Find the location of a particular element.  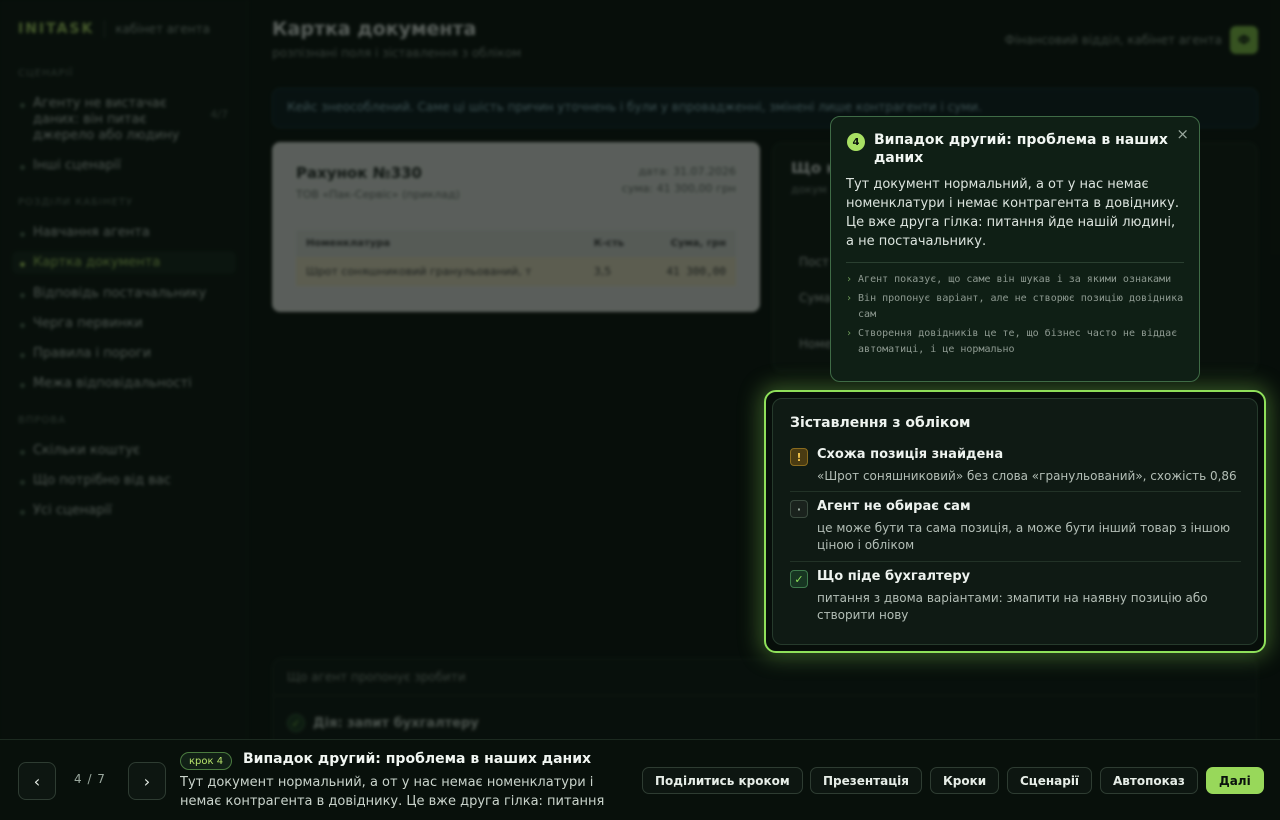

steps-button: Кроки is located at coordinates (965, 780).